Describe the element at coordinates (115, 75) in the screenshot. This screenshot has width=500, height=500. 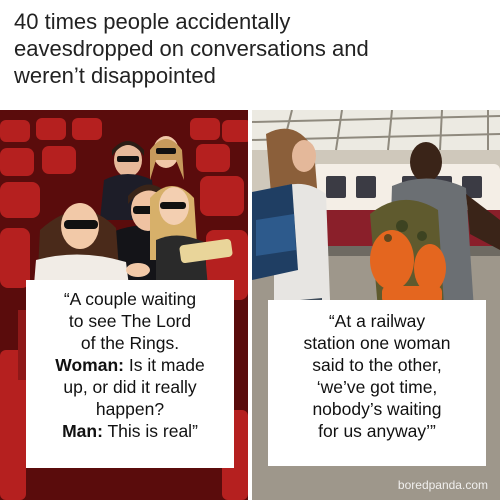
I see `headline-line-3: weren’t disappointed` at that location.